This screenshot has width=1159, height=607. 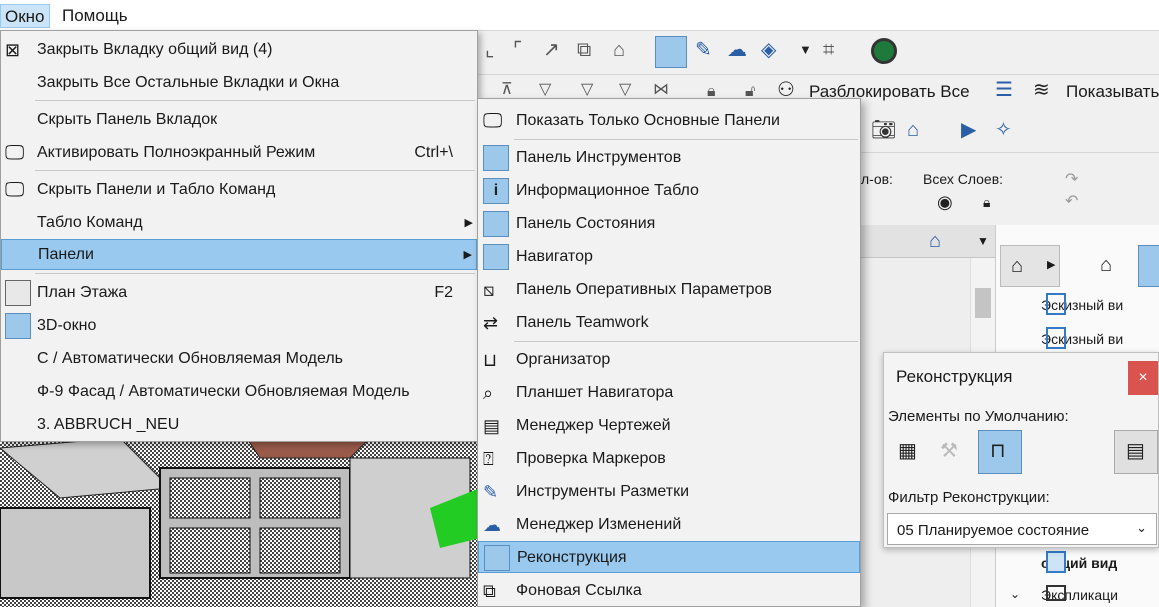 What do you see at coordinates (579, 590) in the screenshot?
I see `menu-item-label: Фоновая Ссылка` at bounding box center [579, 590].